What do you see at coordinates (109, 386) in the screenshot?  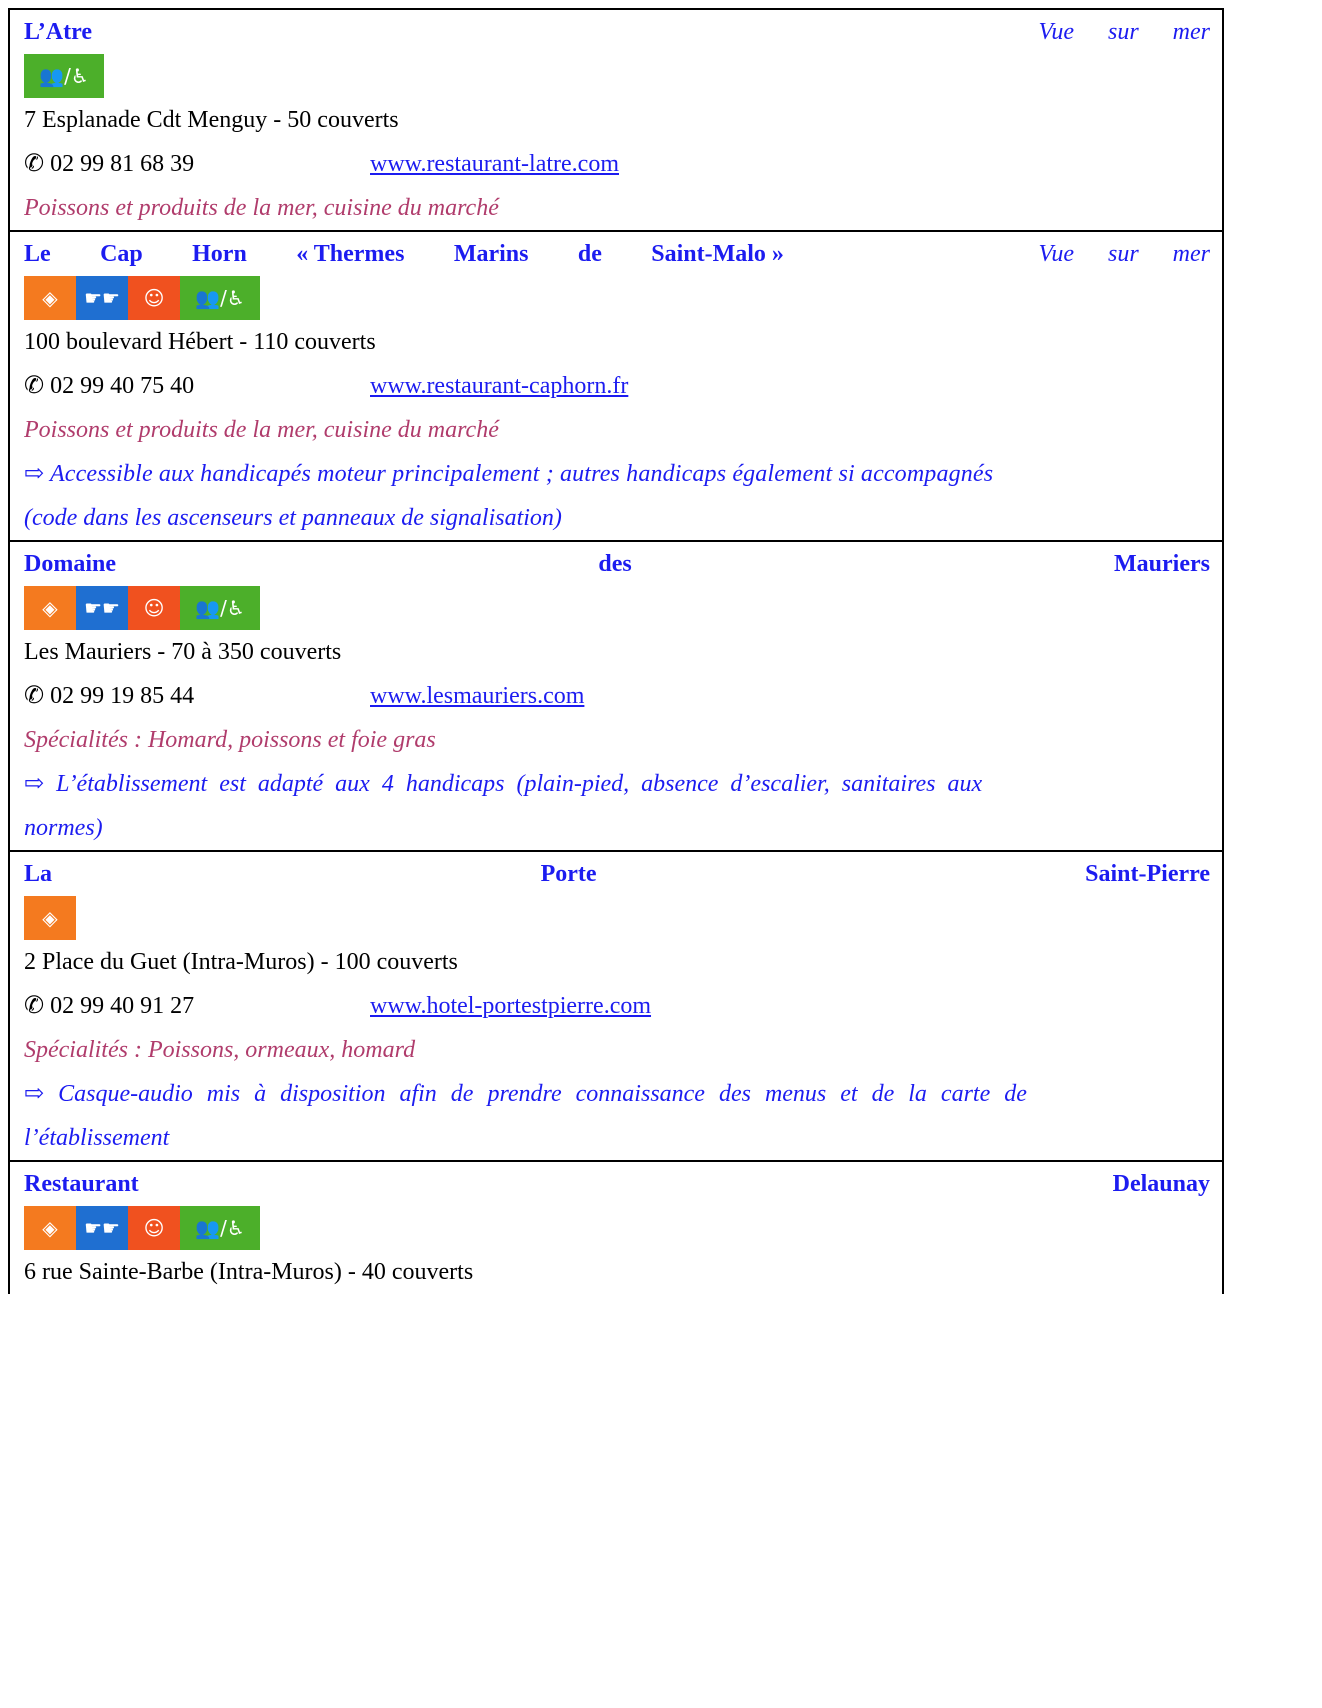 I see `phone-number: ✆ 02 99 40 75 40` at bounding box center [109, 386].